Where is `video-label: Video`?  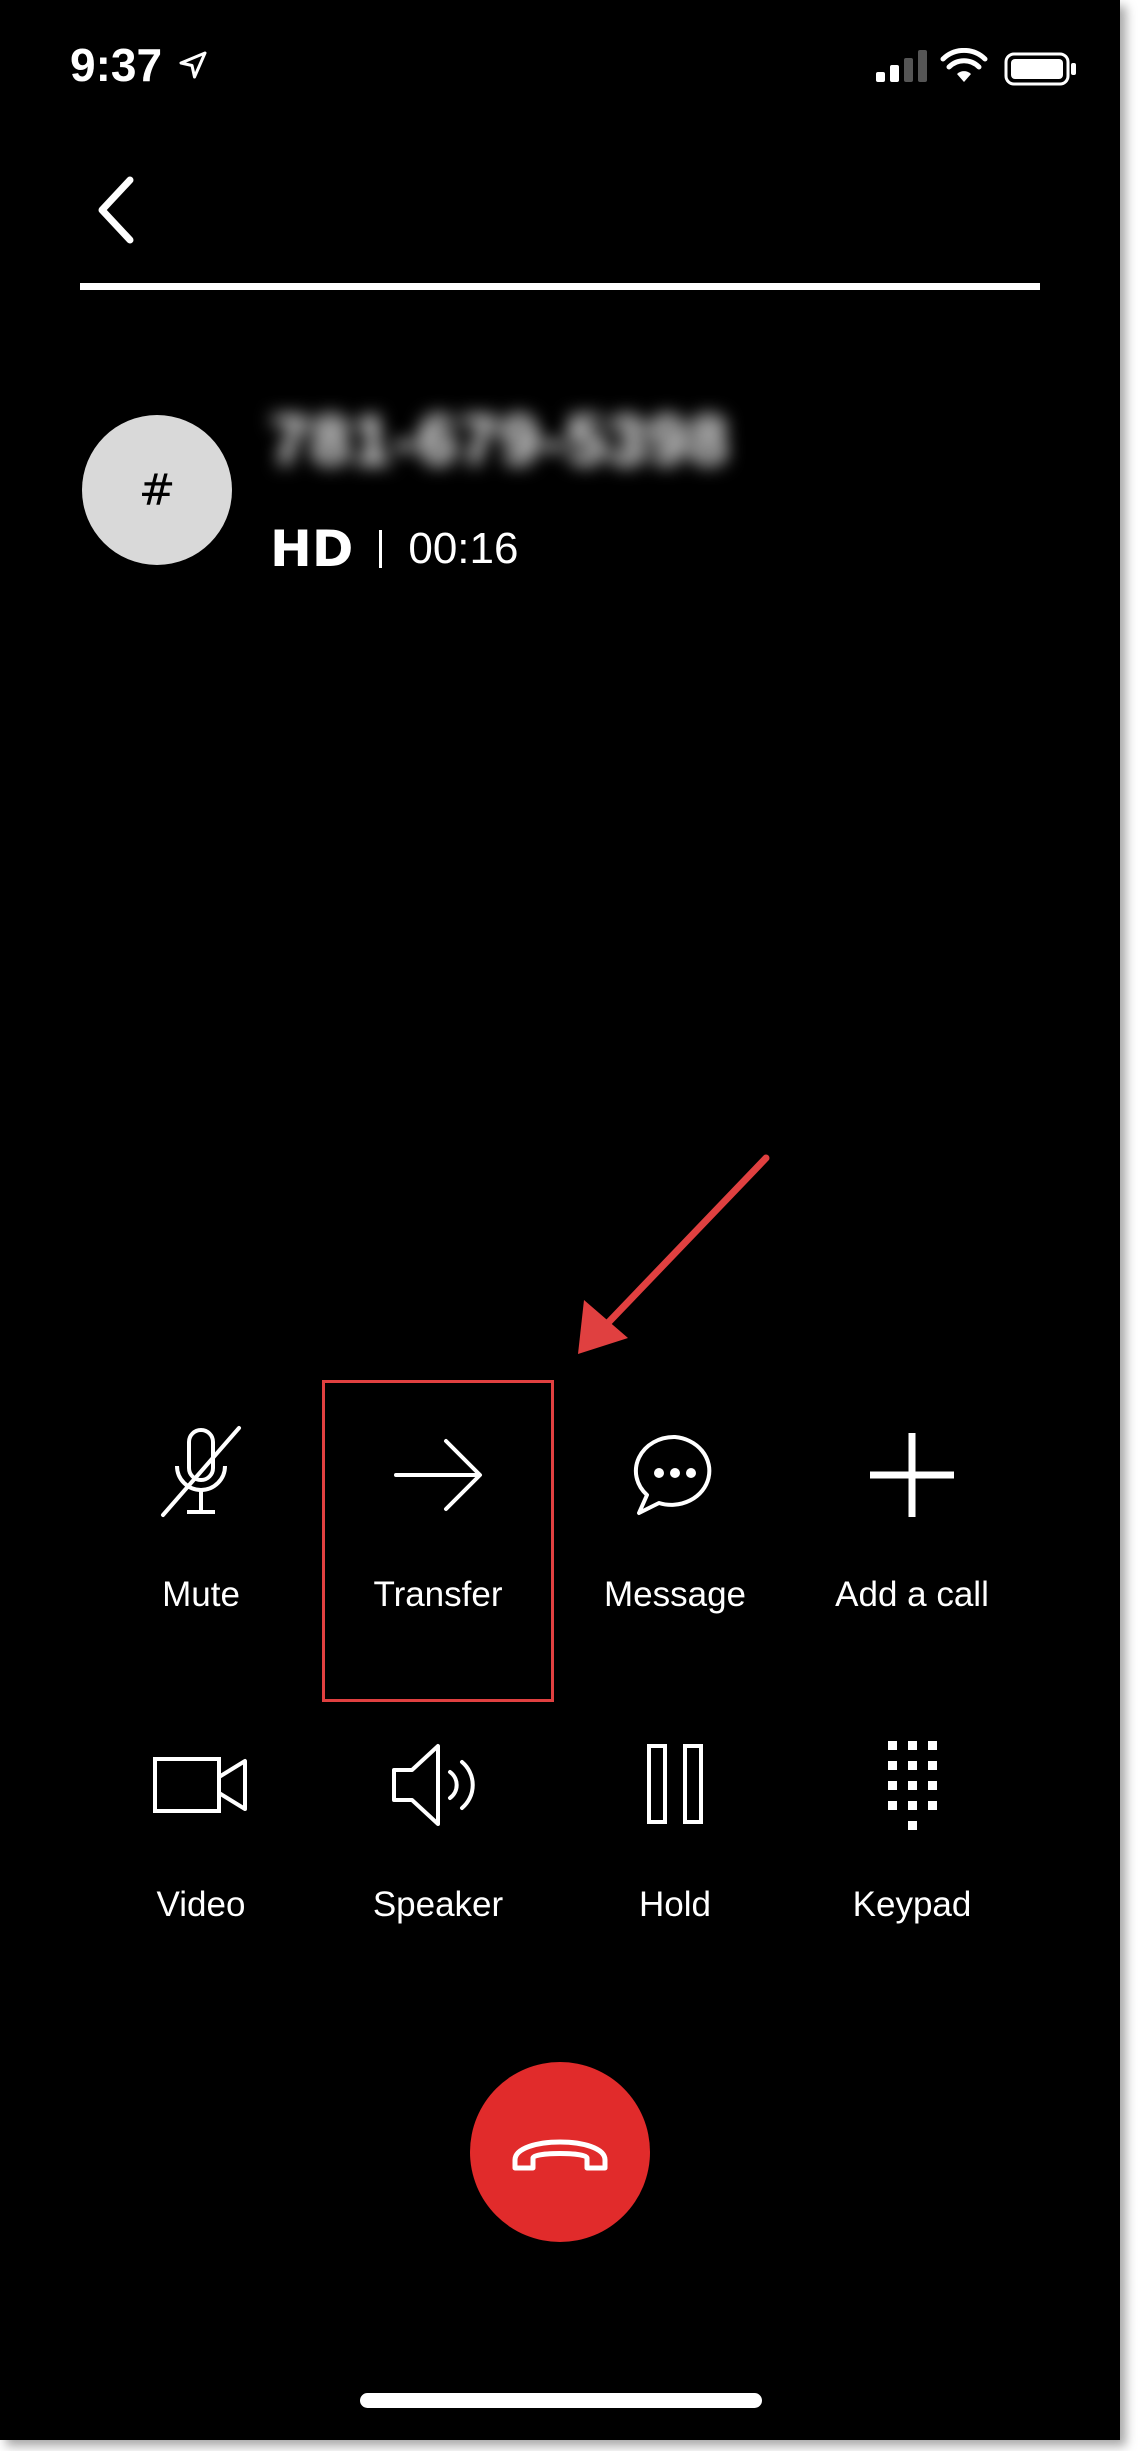
video-label: Video is located at coordinates (201, 1904).